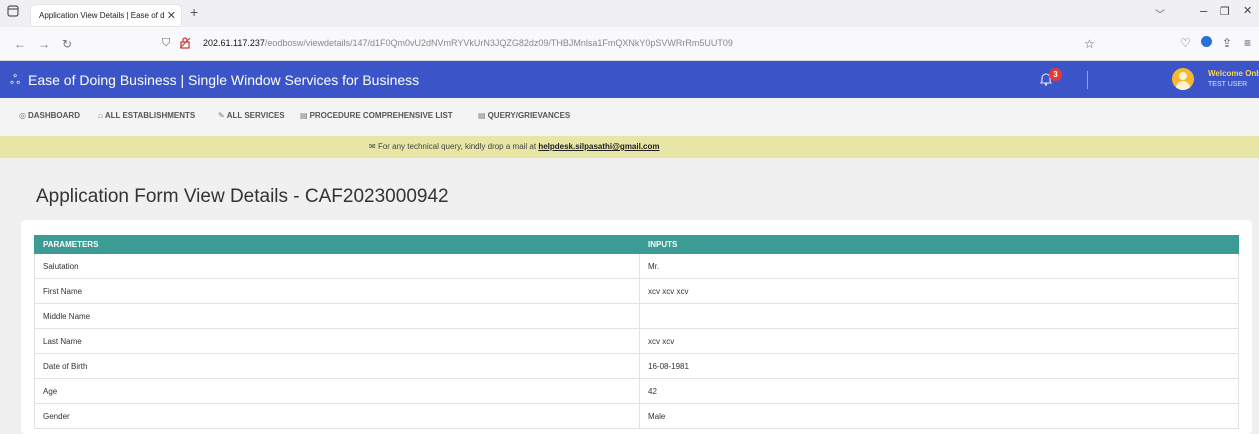 Image resolution: width=1259 pixels, height=434 pixels. Describe the element at coordinates (1228, 84) in the screenshot. I see `user-name: TEST USER` at that location.